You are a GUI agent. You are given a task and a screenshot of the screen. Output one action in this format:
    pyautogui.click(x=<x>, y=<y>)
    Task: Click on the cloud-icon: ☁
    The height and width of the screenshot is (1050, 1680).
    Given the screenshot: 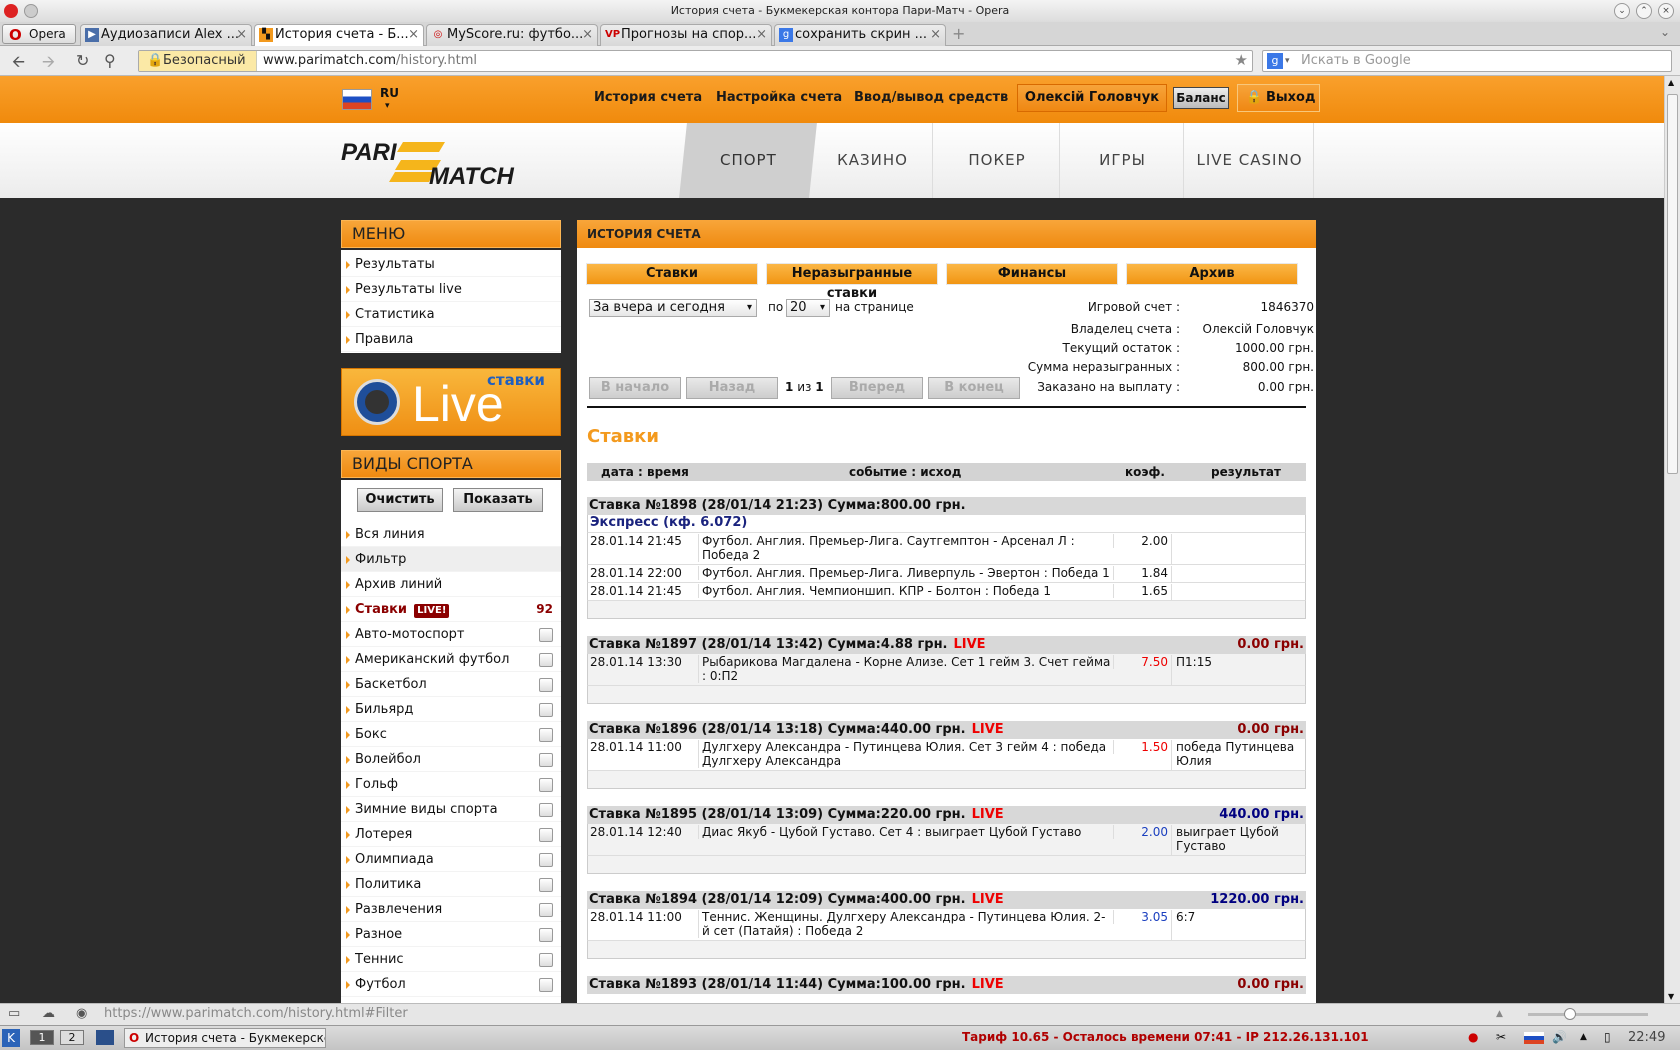 What is the action you would take?
    pyautogui.click(x=48, y=1014)
    